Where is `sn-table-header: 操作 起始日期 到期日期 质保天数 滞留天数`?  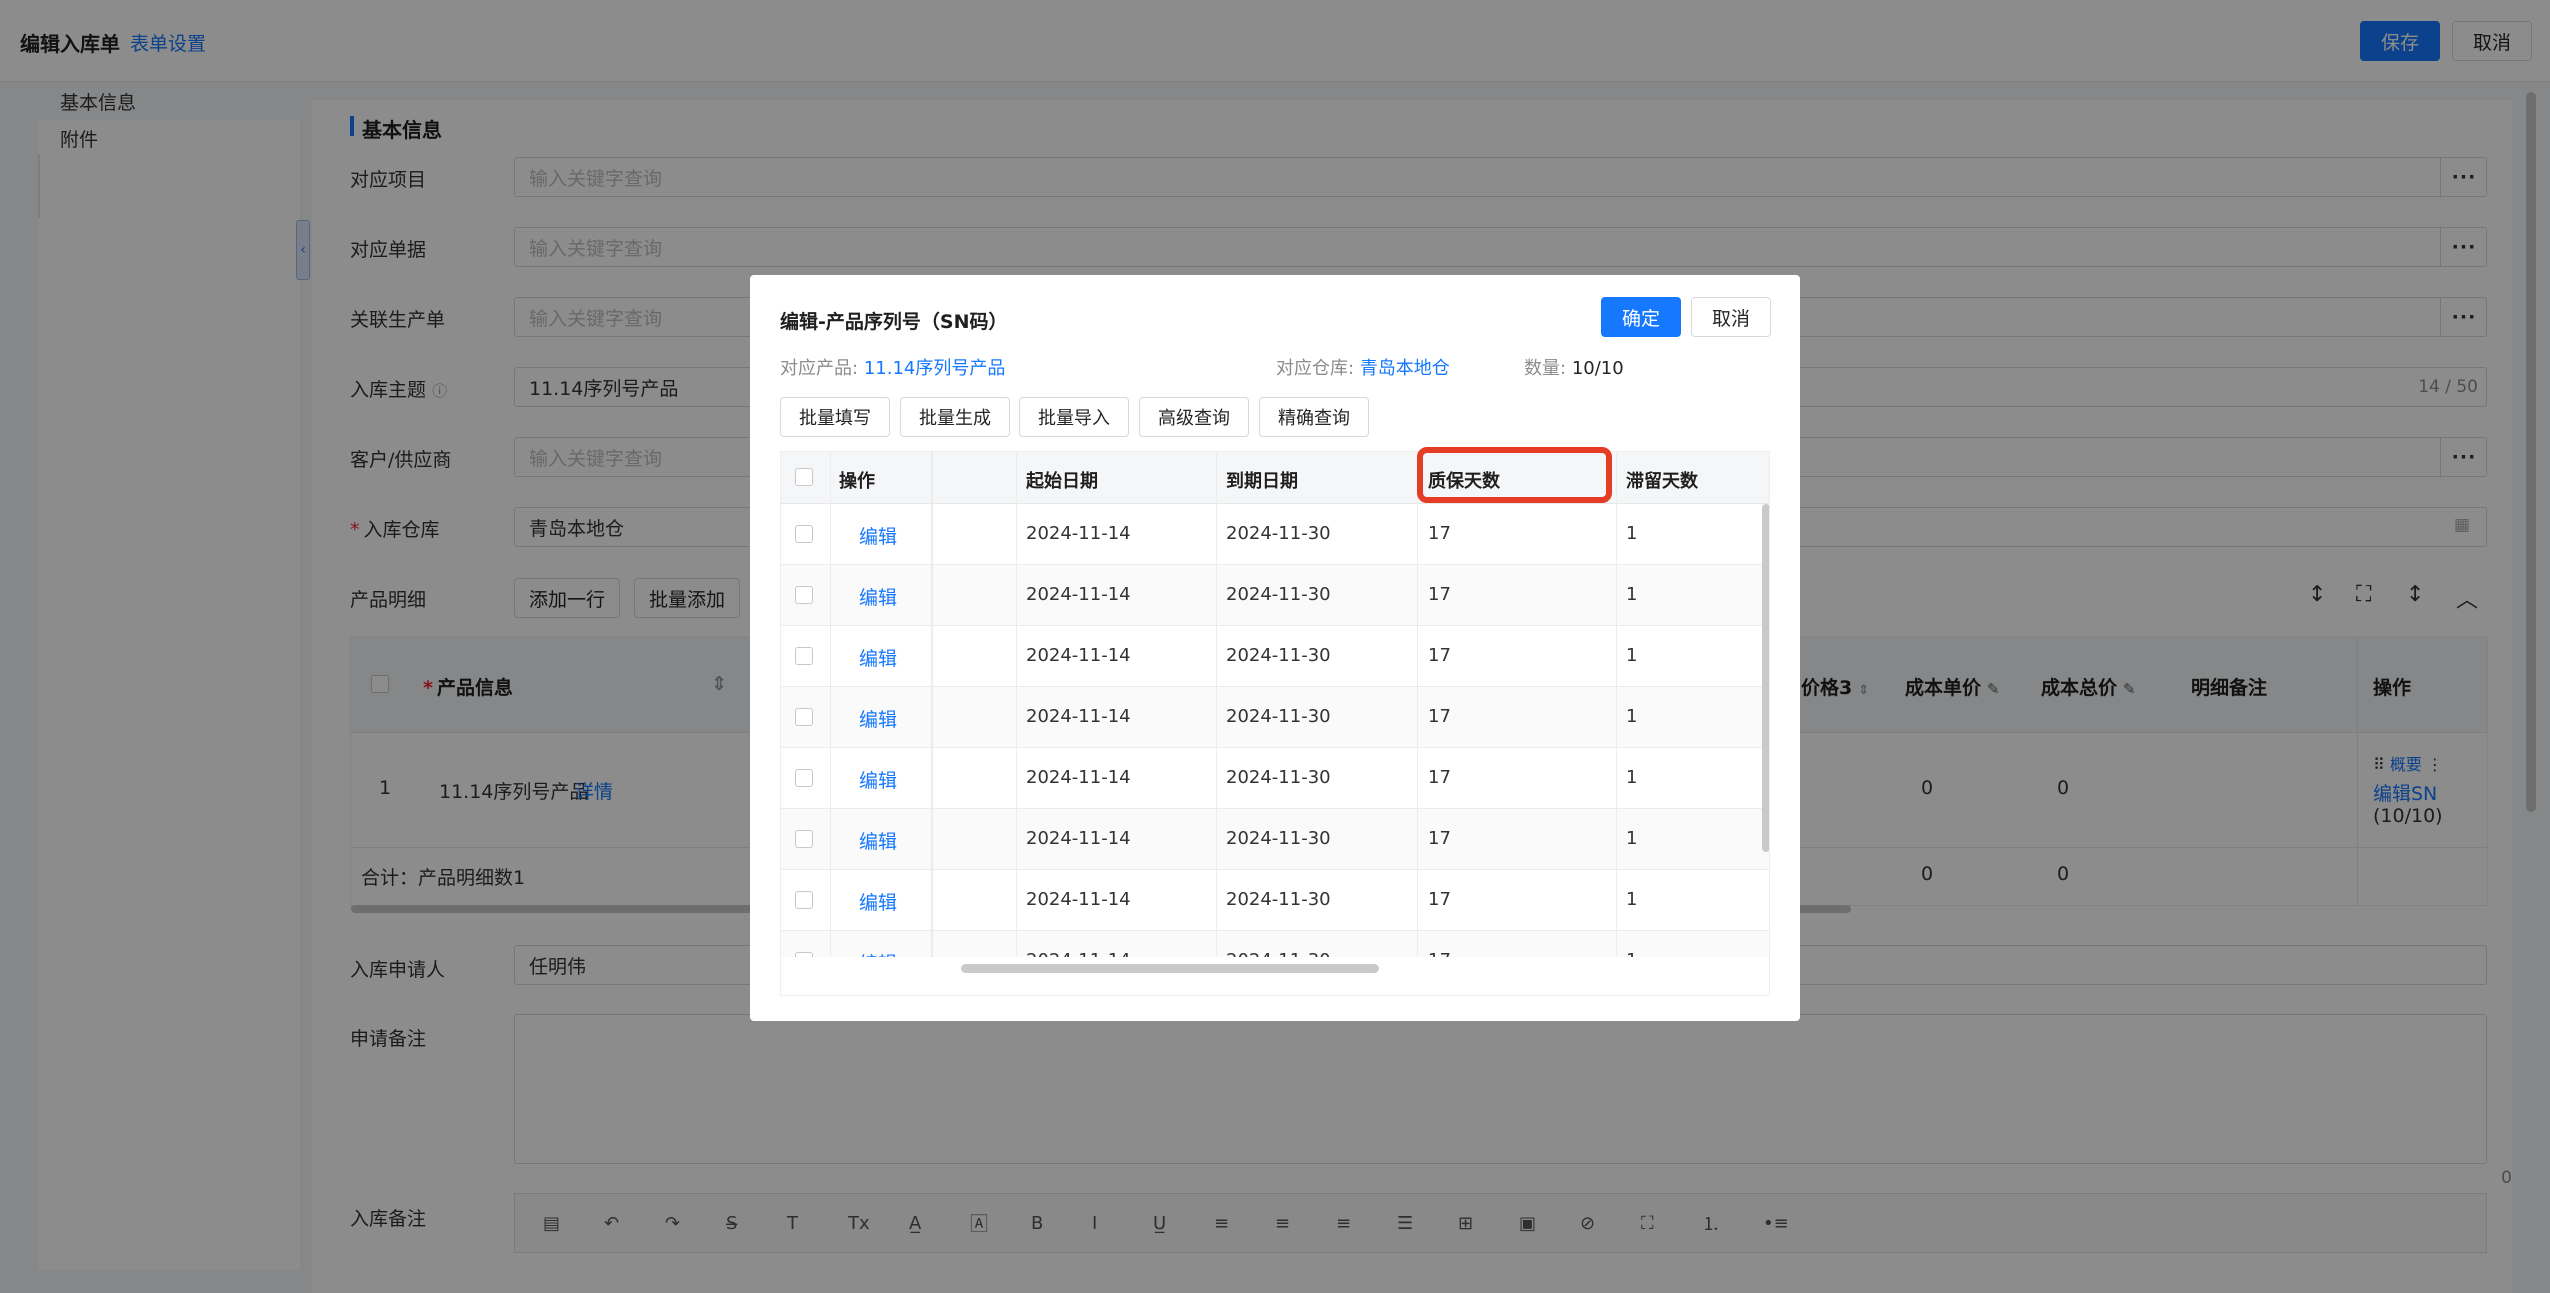 sn-table-header: 操作 起始日期 到期日期 质保天数 滞留天数 is located at coordinates (1275, 478).